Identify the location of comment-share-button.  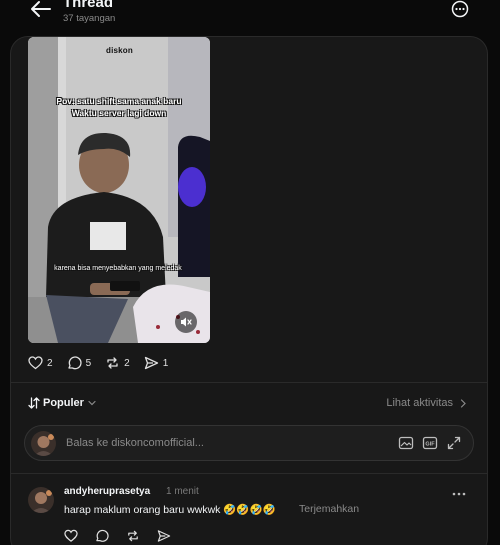
(164, 536).